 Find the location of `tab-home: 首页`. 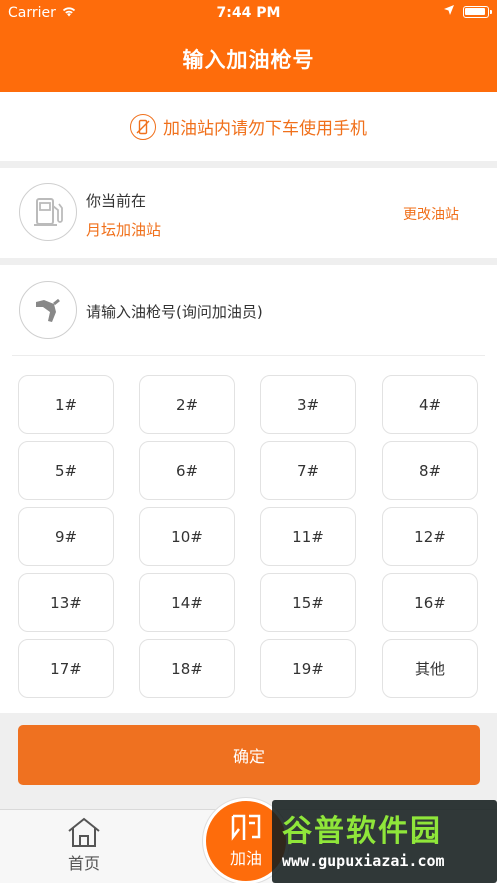

tab-home: 首页 is located at coordinates (84, 845).